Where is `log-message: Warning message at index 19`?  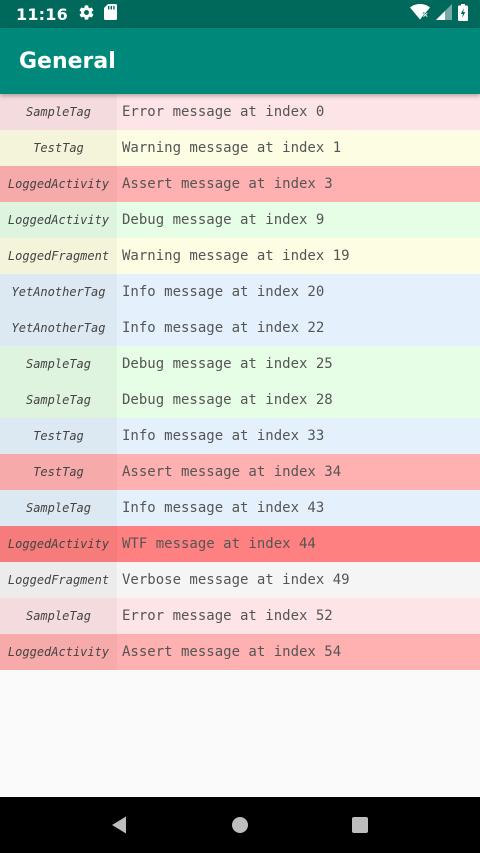 log-message: Warning message at index 19 is located at coordinates (236, 256).